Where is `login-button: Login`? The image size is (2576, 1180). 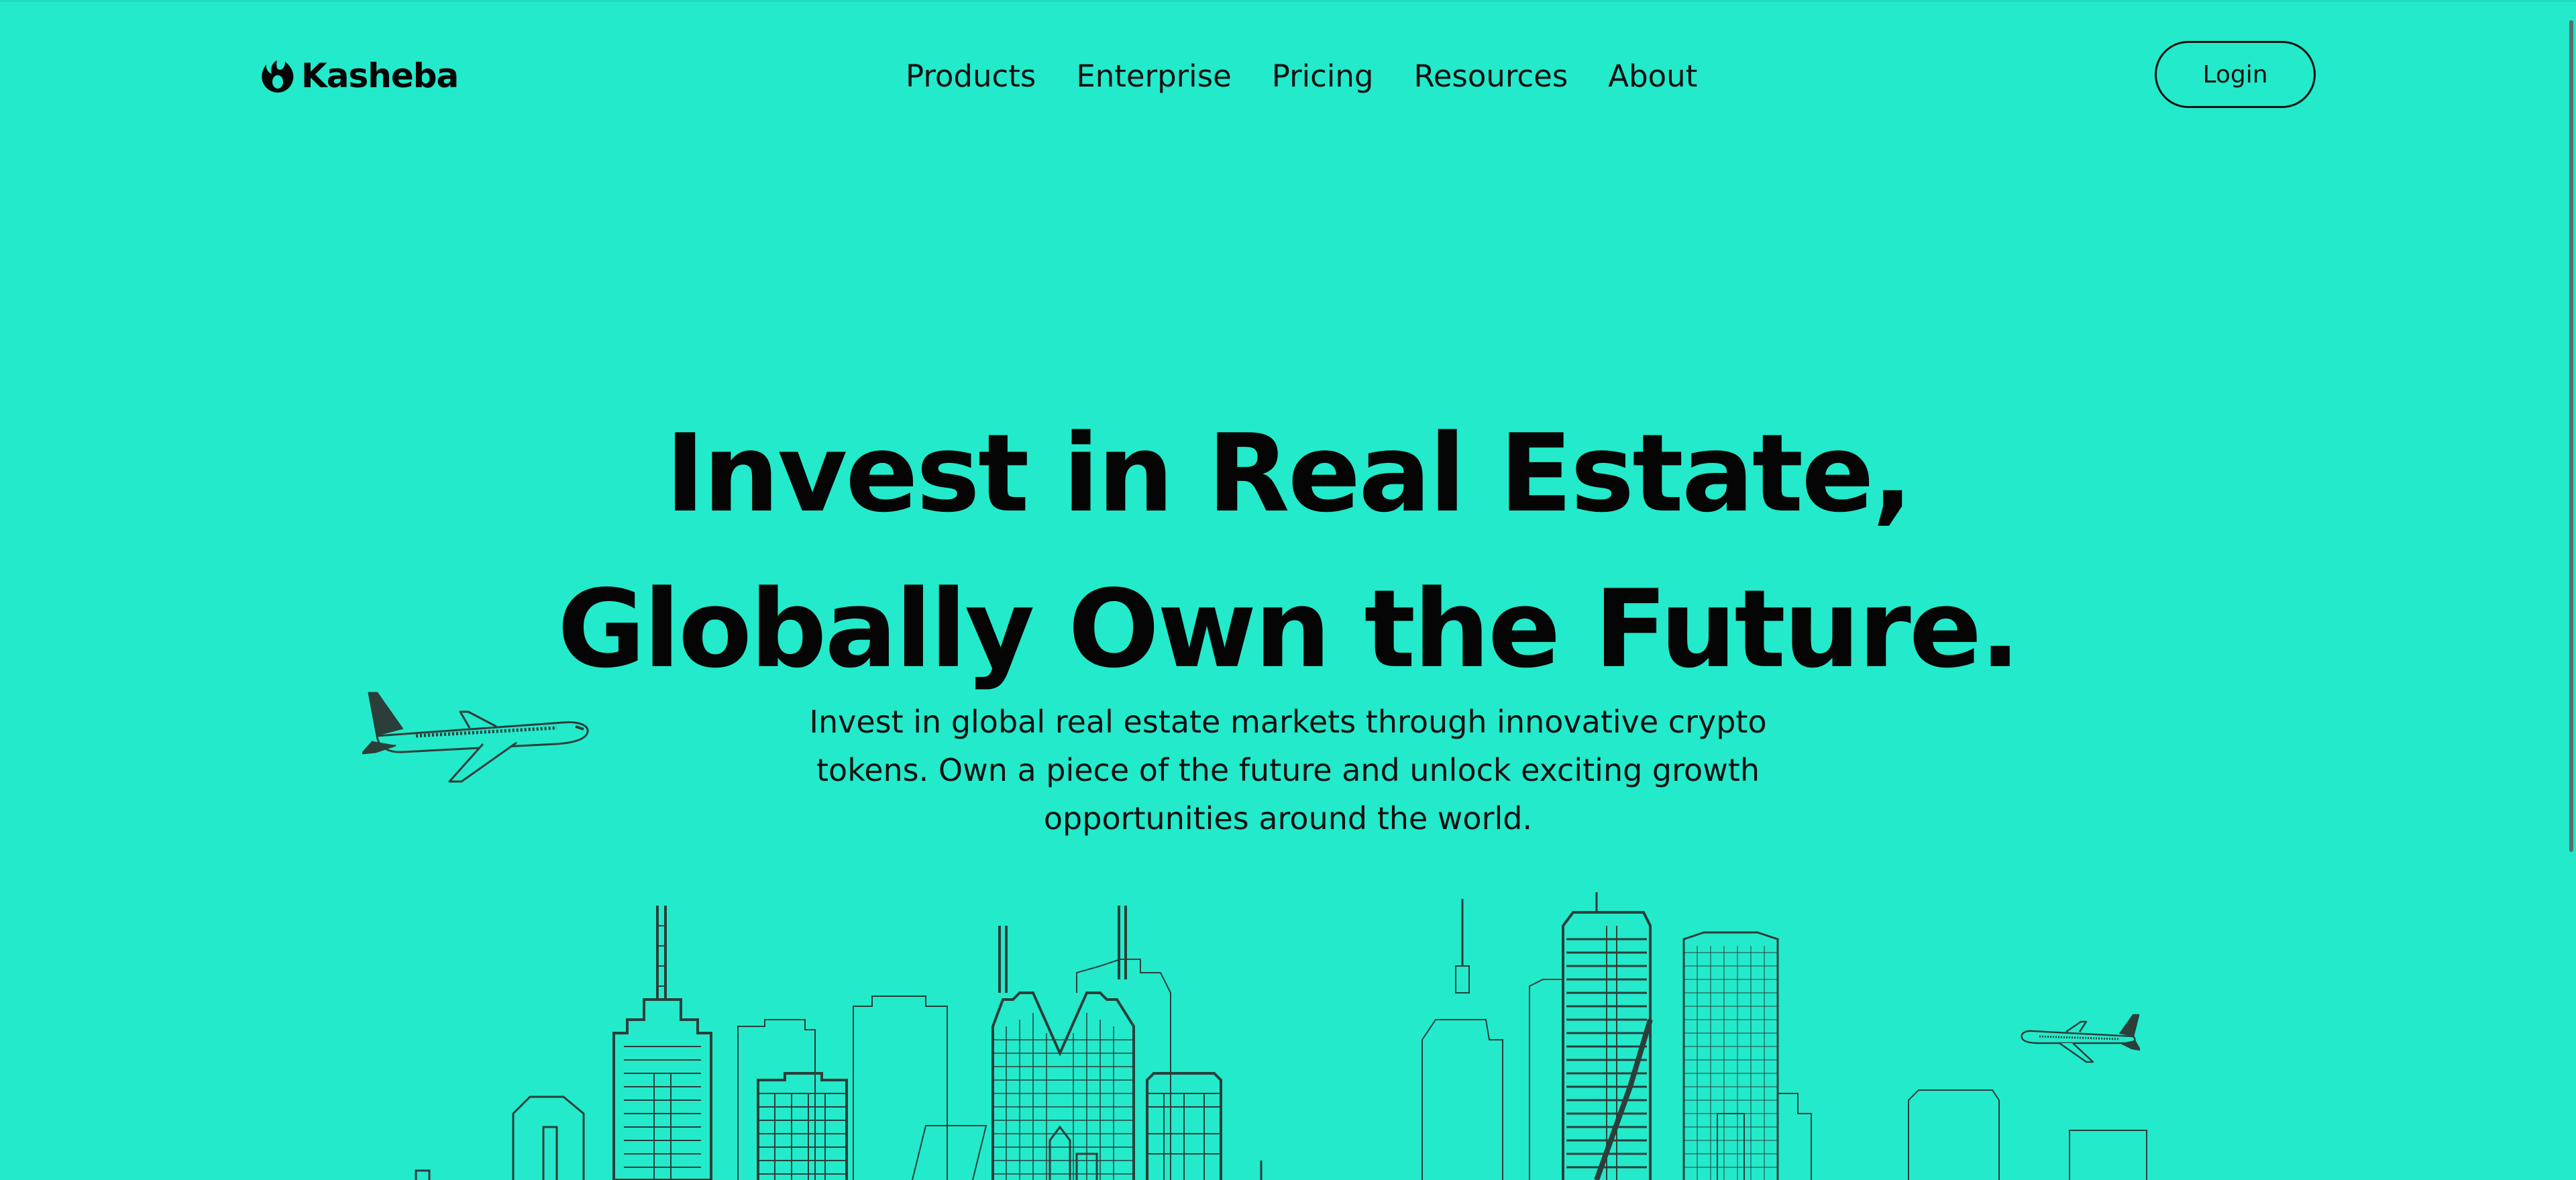 login-button: Login is located at coordinates (2235, 74).